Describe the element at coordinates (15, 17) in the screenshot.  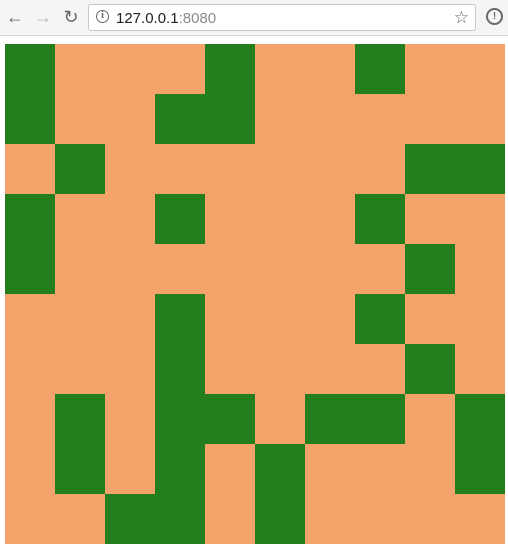
I see `back-arrow-icon: ←` at that location.